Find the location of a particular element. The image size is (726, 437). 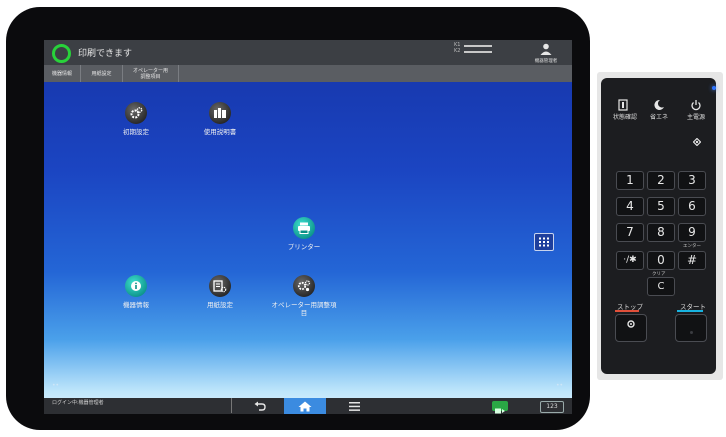

data-in-indicator is located at coordinates (697, 140).